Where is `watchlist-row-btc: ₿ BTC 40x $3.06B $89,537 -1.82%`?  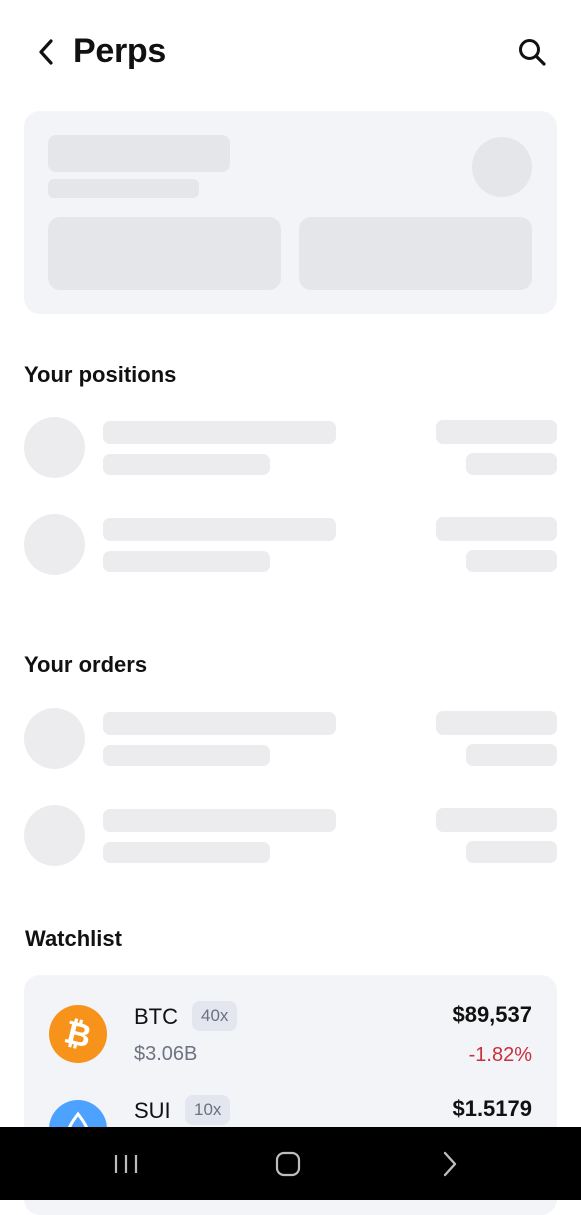
watchlist-row-btc: ₿ BTC 40x $3.06B $89,537 -1.82% is located at coordinates (290, 1030).